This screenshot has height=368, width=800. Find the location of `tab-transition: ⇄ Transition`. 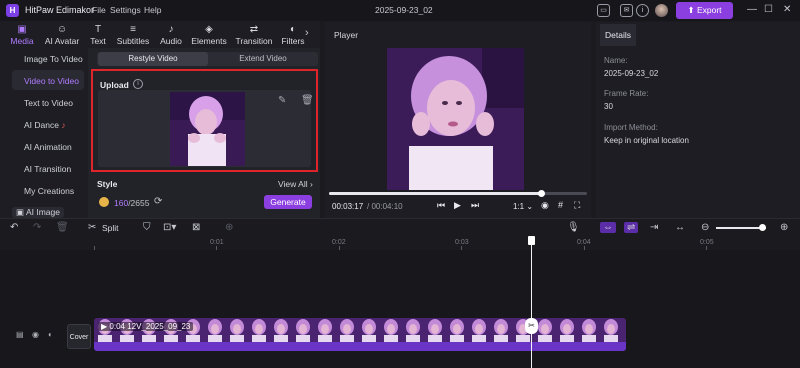

tab-transition: ⇄ Transition is located at coordinates (254, 34).